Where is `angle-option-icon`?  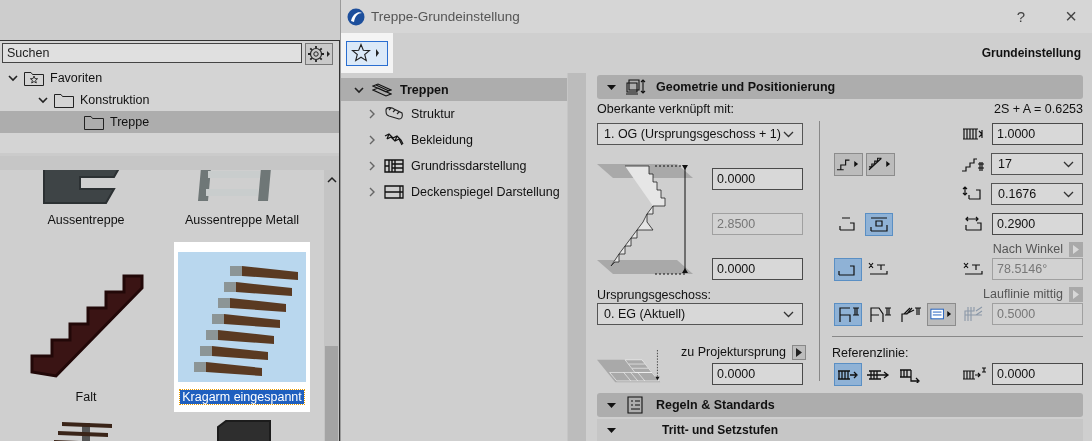
angle-option-icon is located at coordinates (879, 269).